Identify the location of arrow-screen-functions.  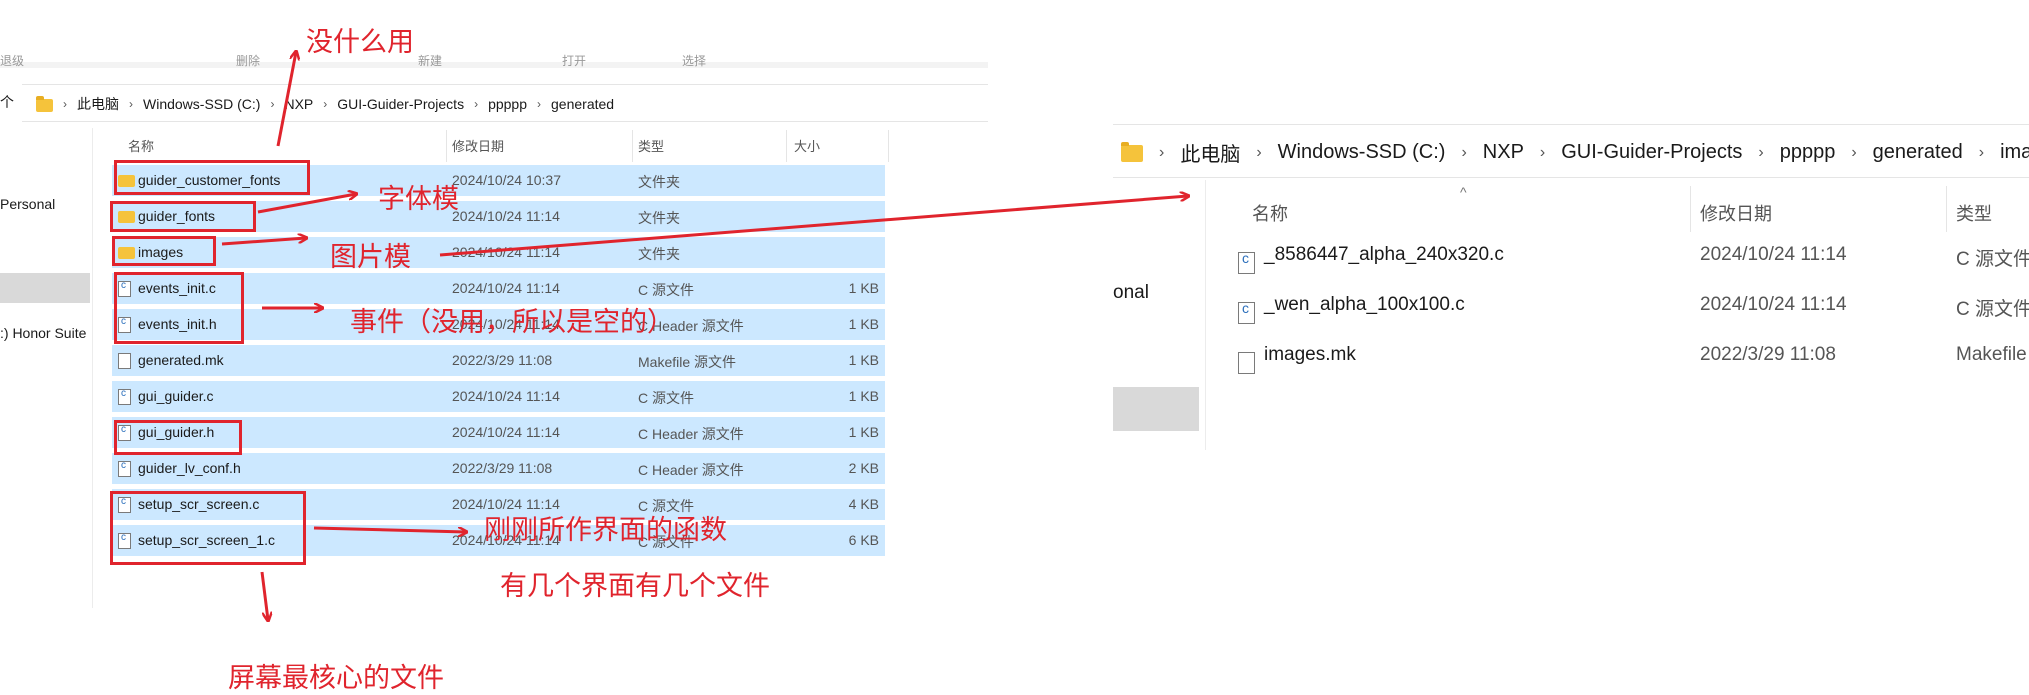
(389, 529).